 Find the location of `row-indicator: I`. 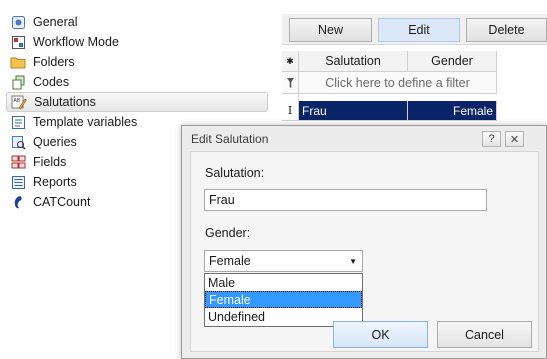

row-indicator: I is located at coordinates (290, 111).